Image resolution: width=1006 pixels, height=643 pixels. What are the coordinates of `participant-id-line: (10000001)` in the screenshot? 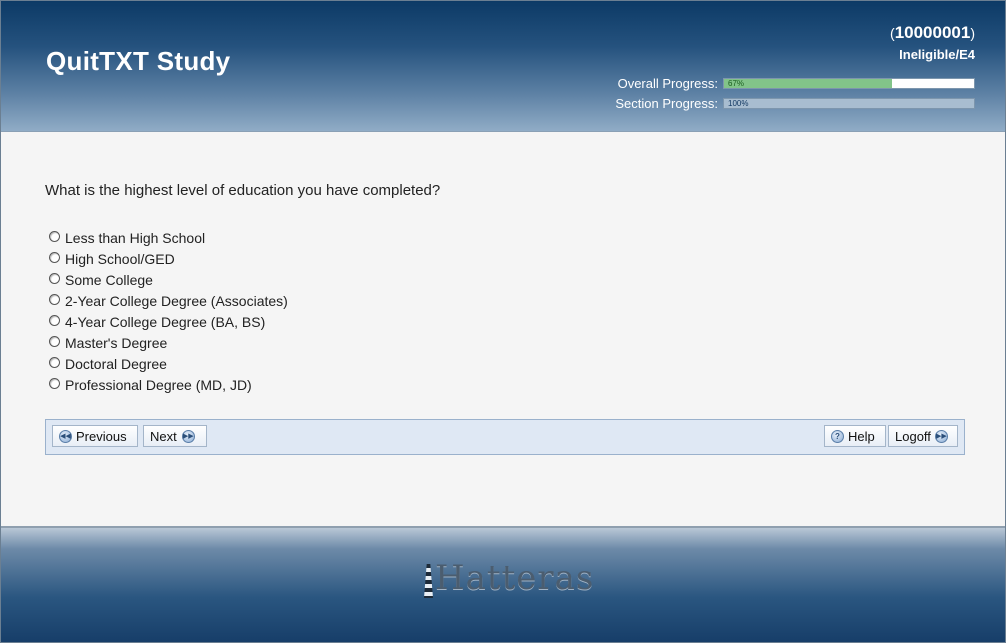 It's located at (932, 32).